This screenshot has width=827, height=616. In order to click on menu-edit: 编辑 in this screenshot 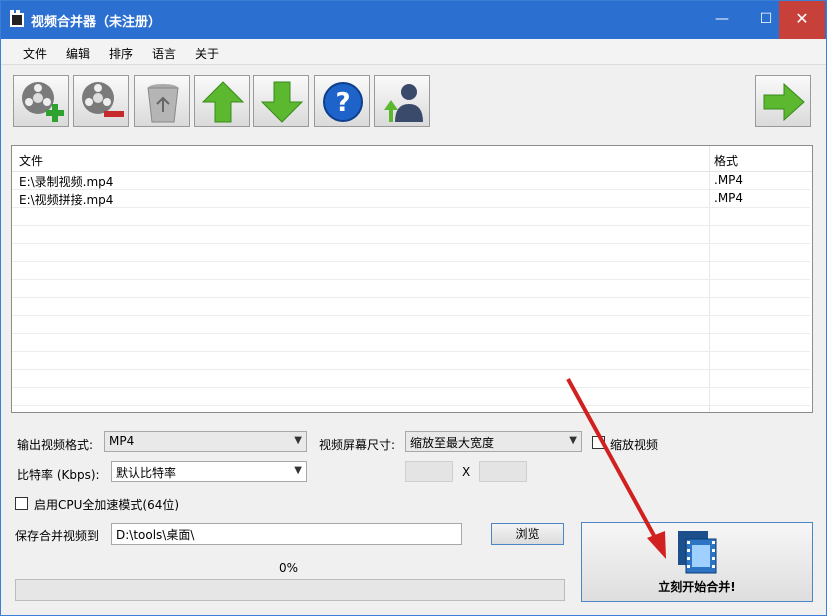, I will do `click(78, 53)`.